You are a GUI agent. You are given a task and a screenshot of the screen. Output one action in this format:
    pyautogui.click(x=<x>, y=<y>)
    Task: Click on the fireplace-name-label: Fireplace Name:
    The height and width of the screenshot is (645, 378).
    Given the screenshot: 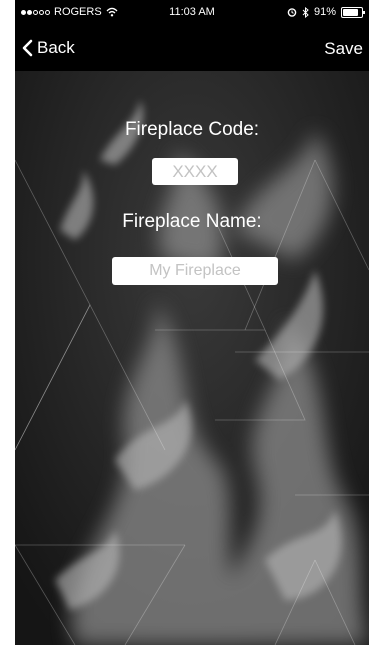 What is the action you would take?
    pyautogui.click(x=192, y=221)
    